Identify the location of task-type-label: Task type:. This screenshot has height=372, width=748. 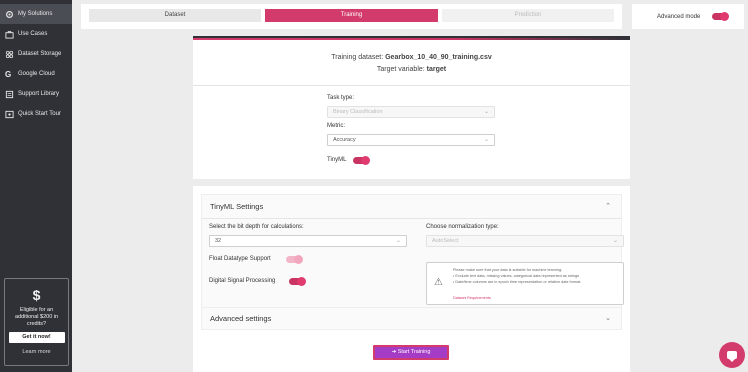
(341, 98).